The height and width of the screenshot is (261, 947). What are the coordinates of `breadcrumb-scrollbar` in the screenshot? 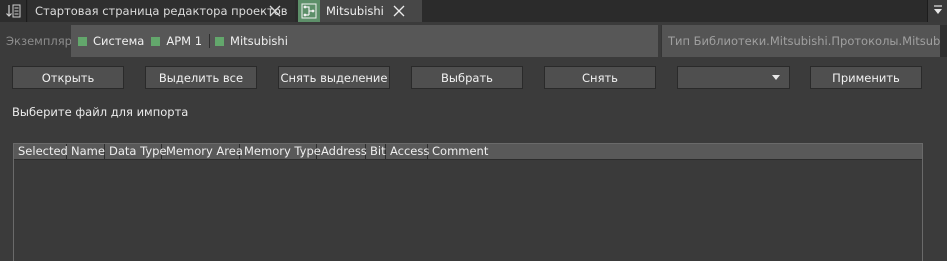 It's located at (943, 41).